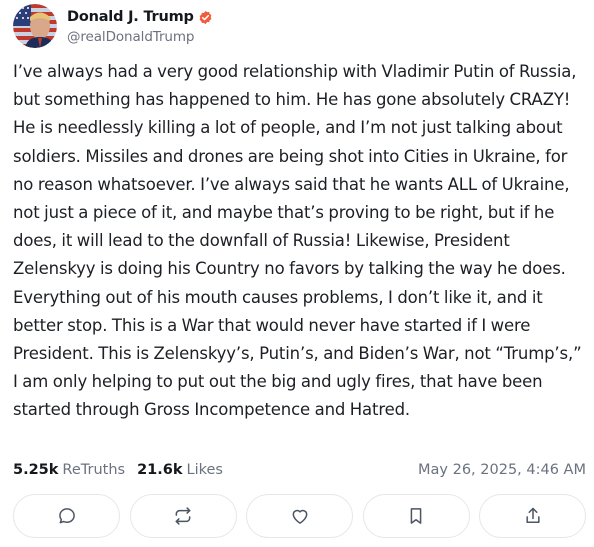 The width and height of the screenshot is (594, 547). I want to click on verified-badge-icon, so click(205, 17).